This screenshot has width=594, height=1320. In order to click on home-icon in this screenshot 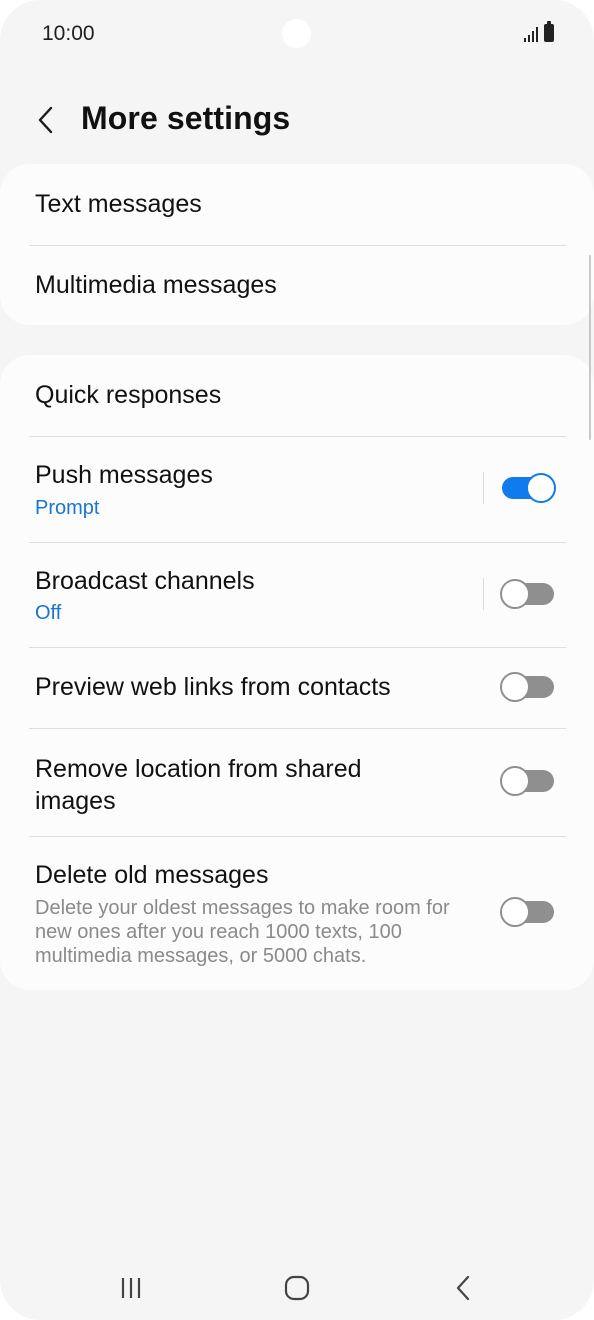, I will do `click(297, 1288)`.